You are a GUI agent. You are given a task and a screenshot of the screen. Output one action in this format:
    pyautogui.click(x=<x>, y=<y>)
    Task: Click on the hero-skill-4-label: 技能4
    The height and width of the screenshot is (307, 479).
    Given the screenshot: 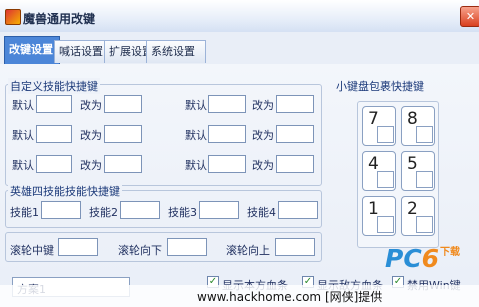 What is the action you would take?
    pyautogui.click(x=261, y=212)
    